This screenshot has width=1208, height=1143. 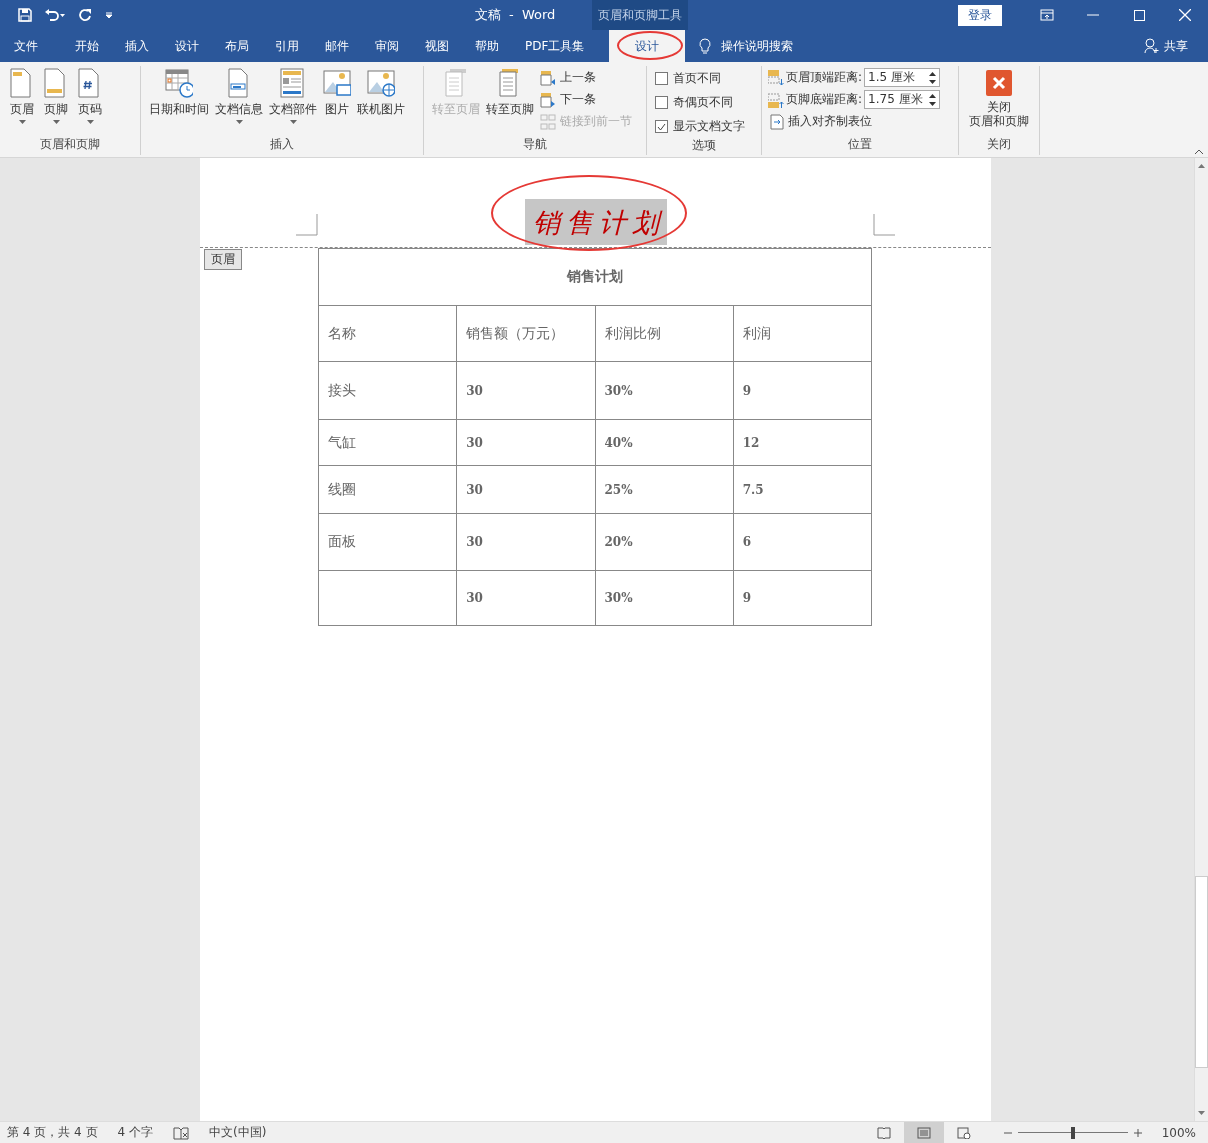 What do you see at coordinates (137, 46) in the screenshot?
I see `ribbon-tab: 插入` at bounding box center [137, 46].